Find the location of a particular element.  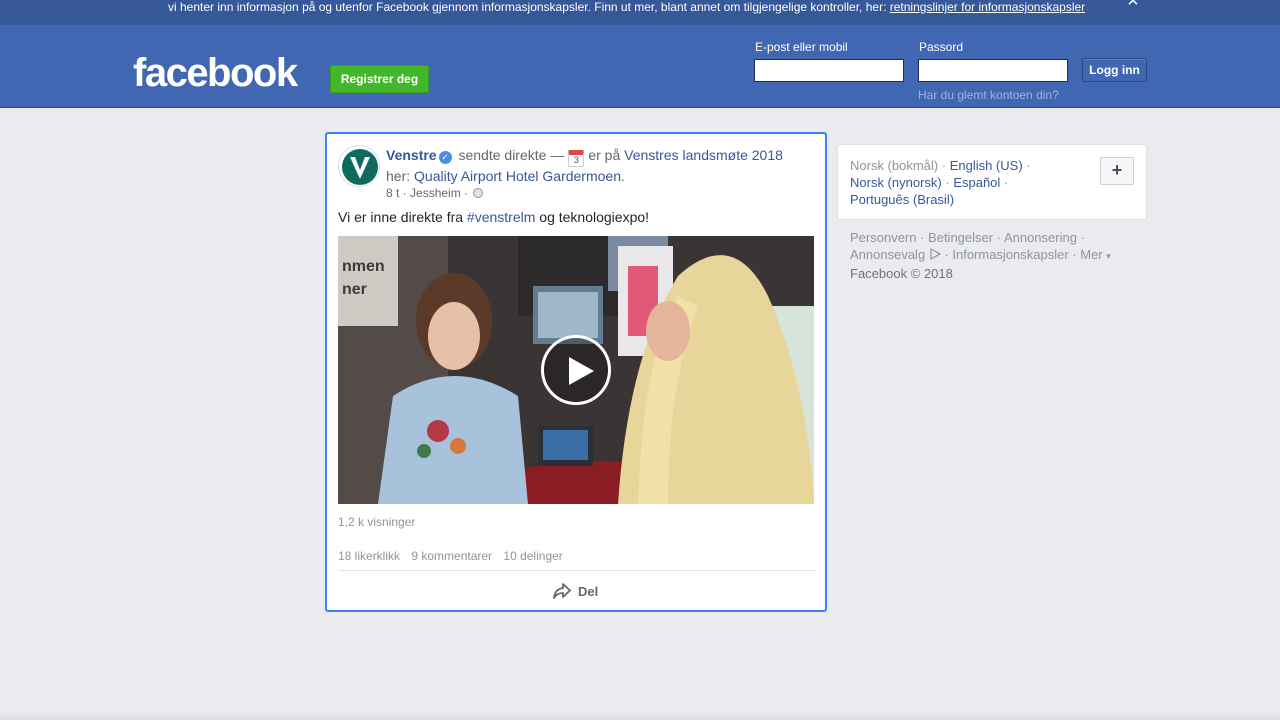

close-icon: × is located at coordinates (1133, 6).